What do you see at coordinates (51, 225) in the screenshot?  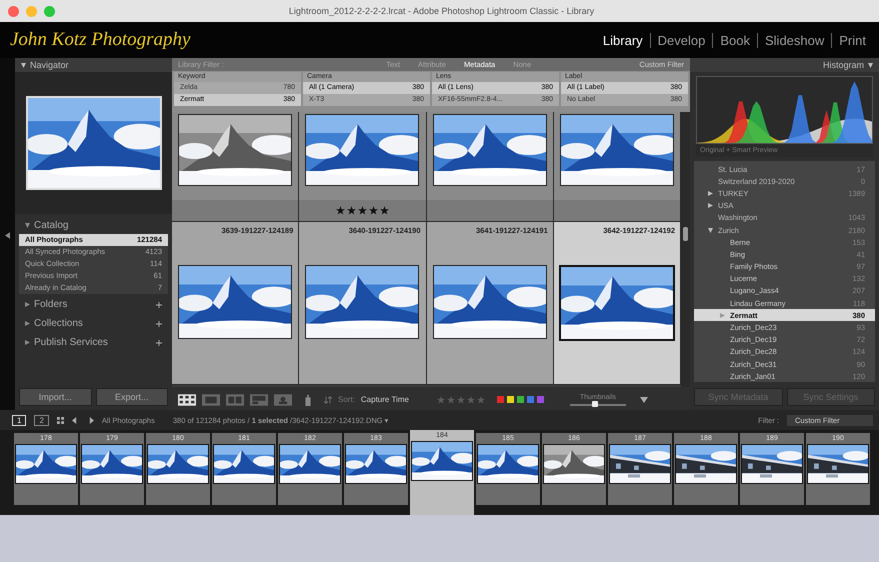 I see `section-header: Catalog` at bounding box center [51, 225].